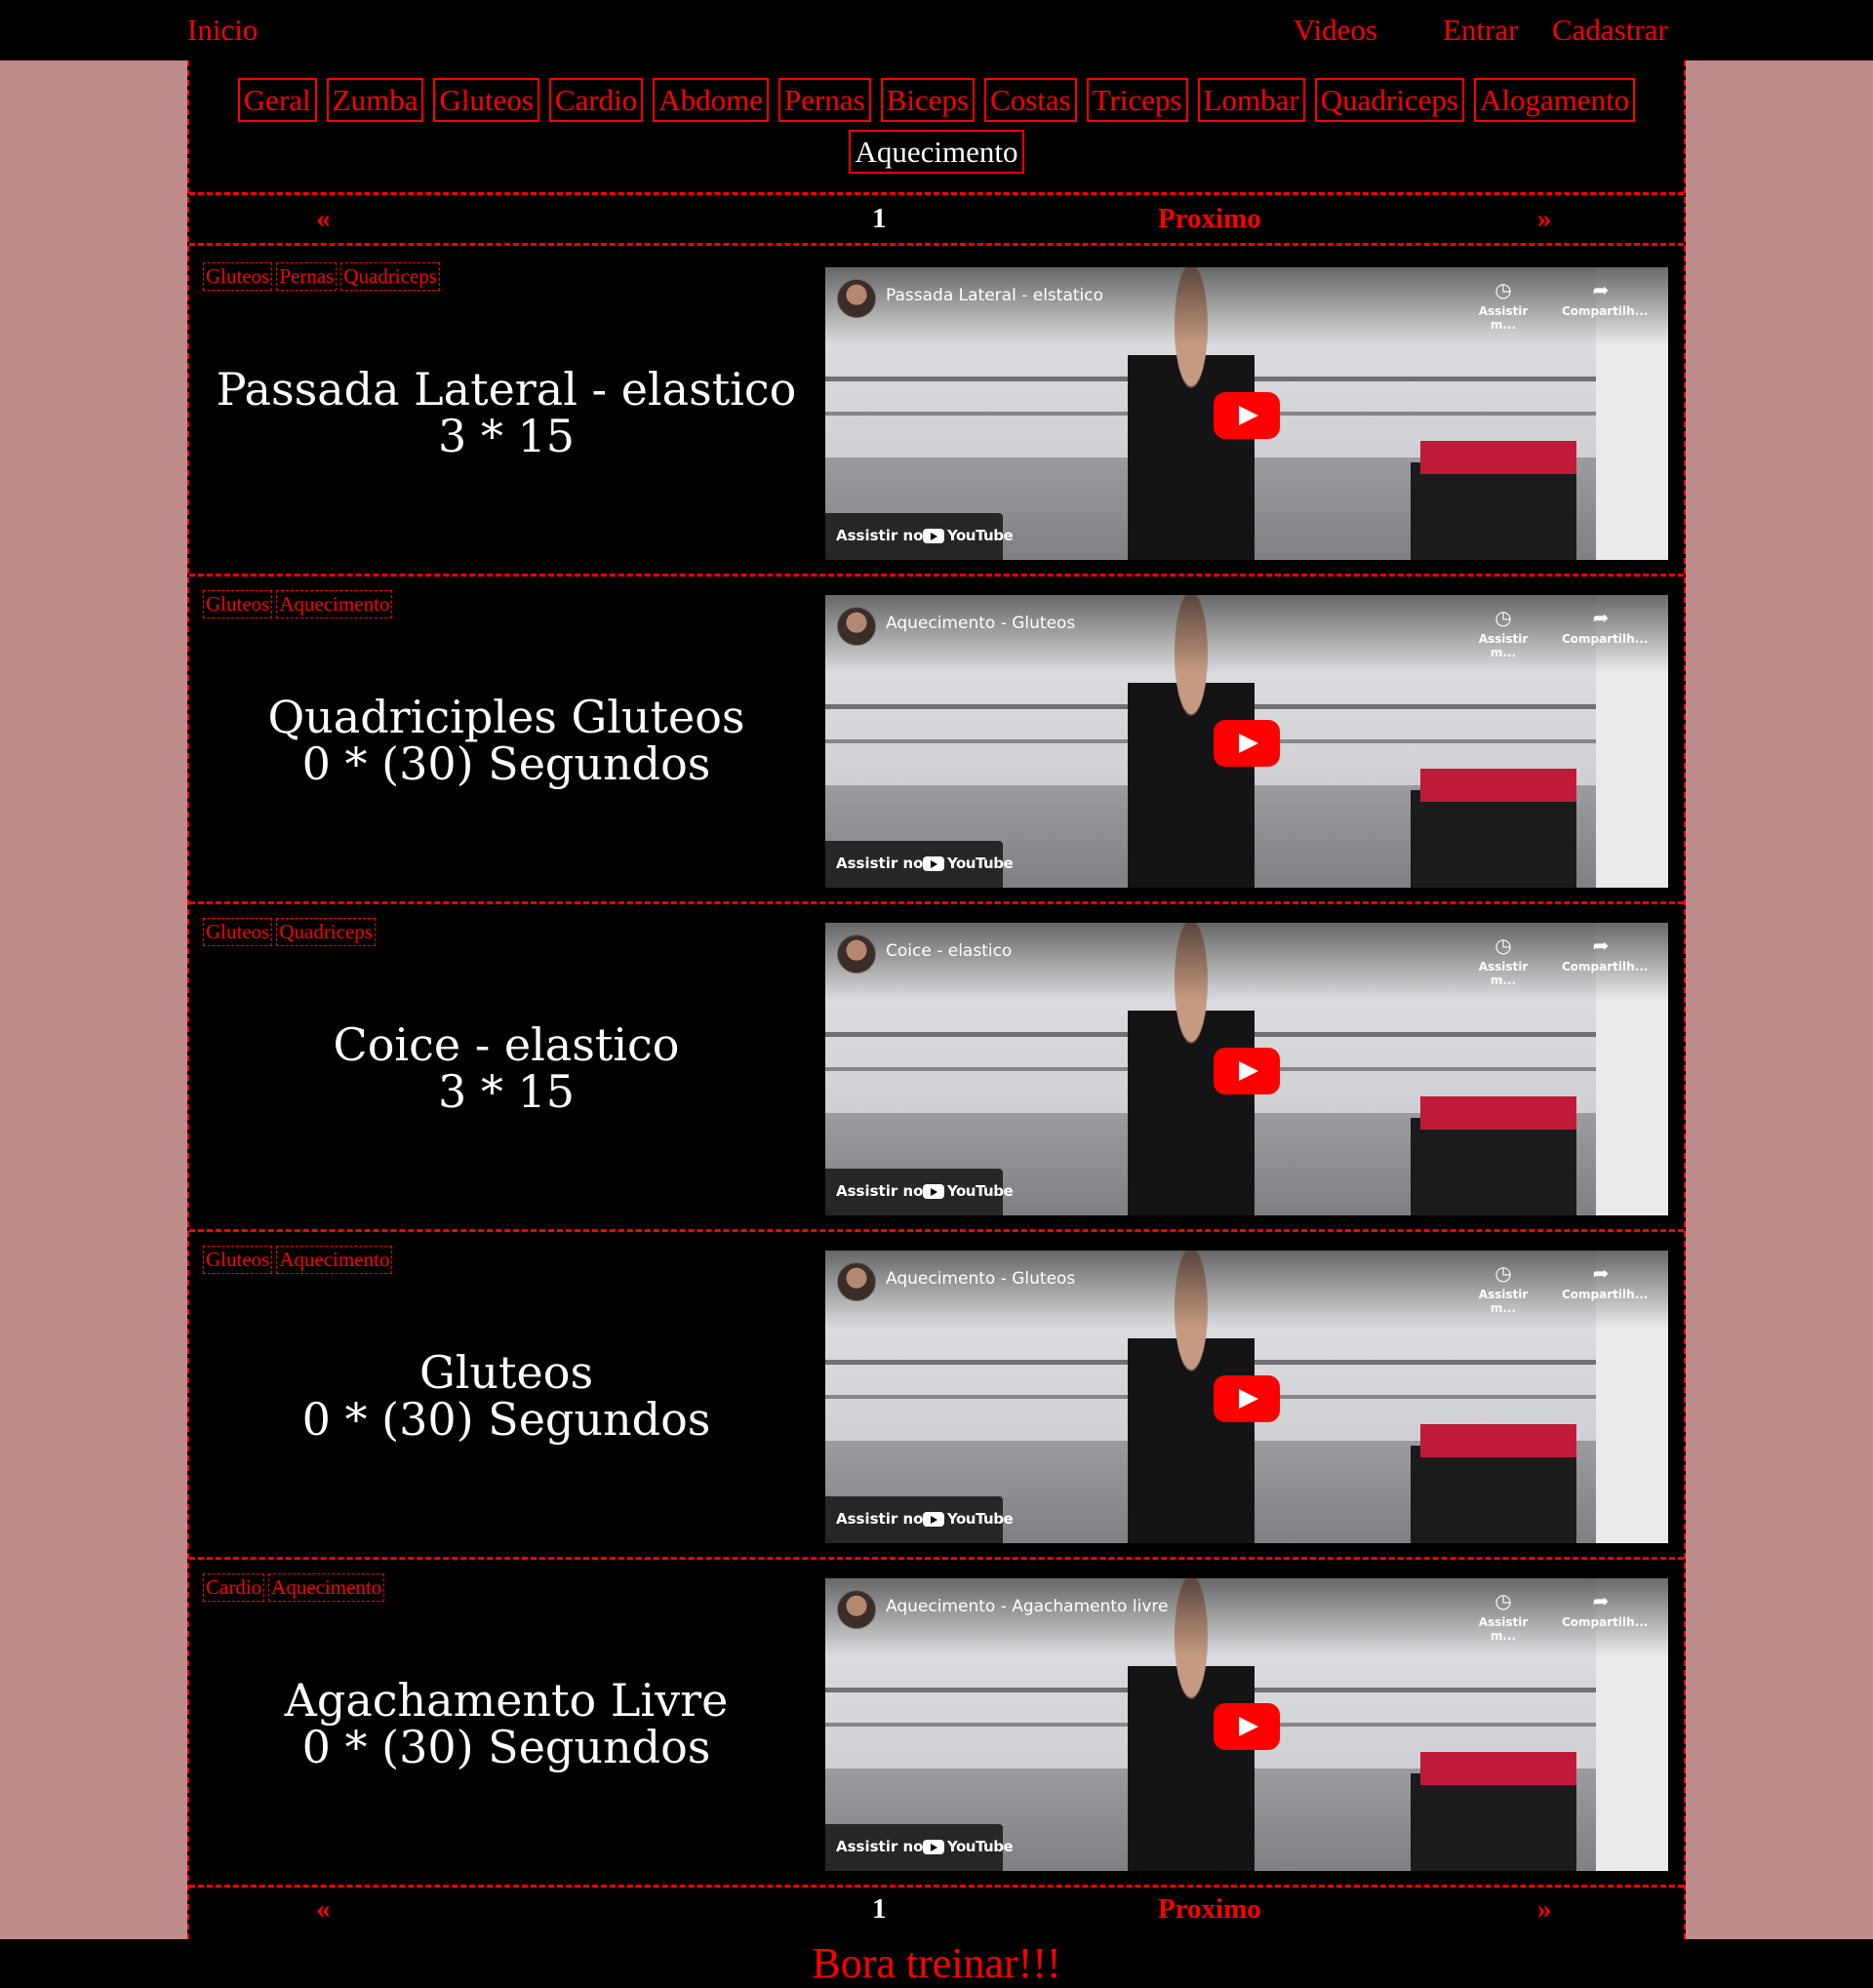 This screenshot has height=1988, width=1873. What do you see at coordinates (506, 389) in the screenshot?
I see `exercise-name: Passada Lateral - elastico` at bounding box center [506, 389].